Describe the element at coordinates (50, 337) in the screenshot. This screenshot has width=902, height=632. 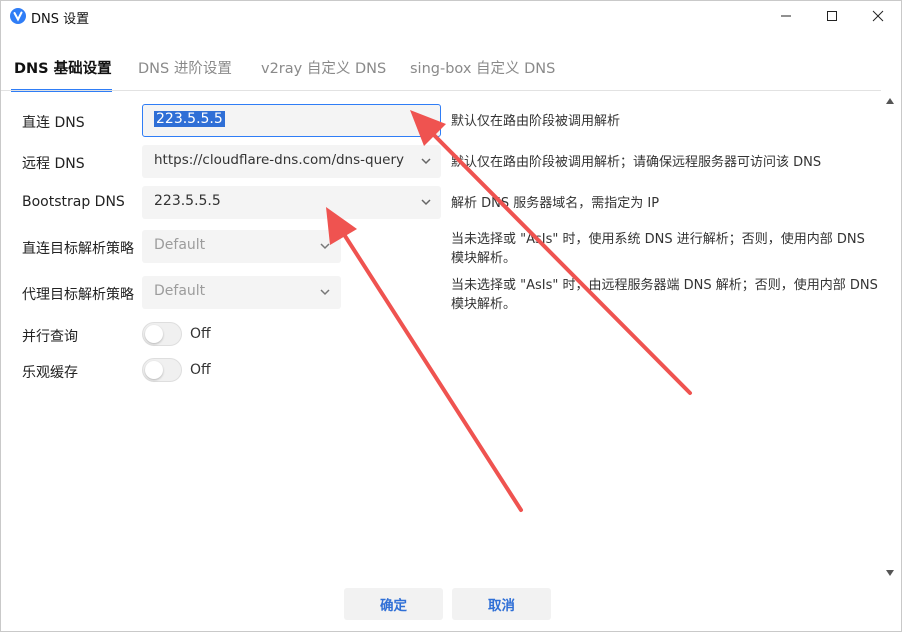
I see `parallel-query-label: 并行查询` at that location.